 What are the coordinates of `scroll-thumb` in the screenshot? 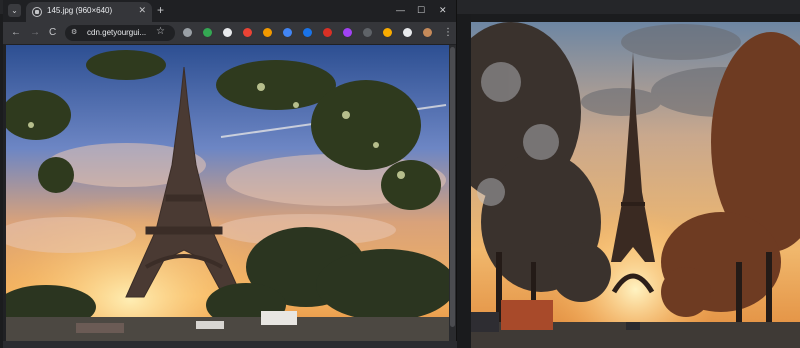 It's located at (452, 187).